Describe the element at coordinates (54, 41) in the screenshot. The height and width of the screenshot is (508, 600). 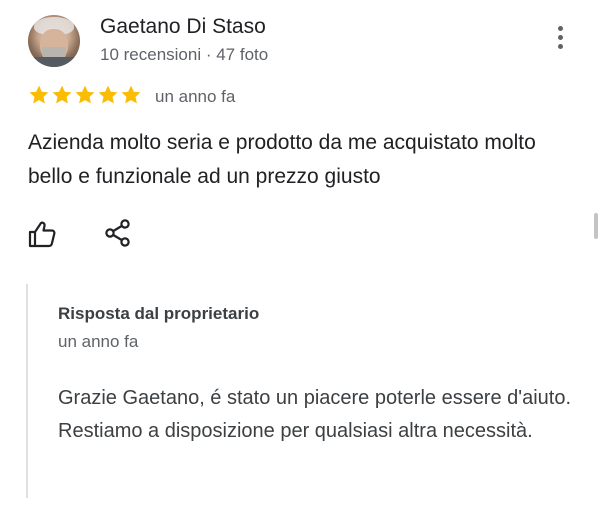
I see `avatar` at that location.